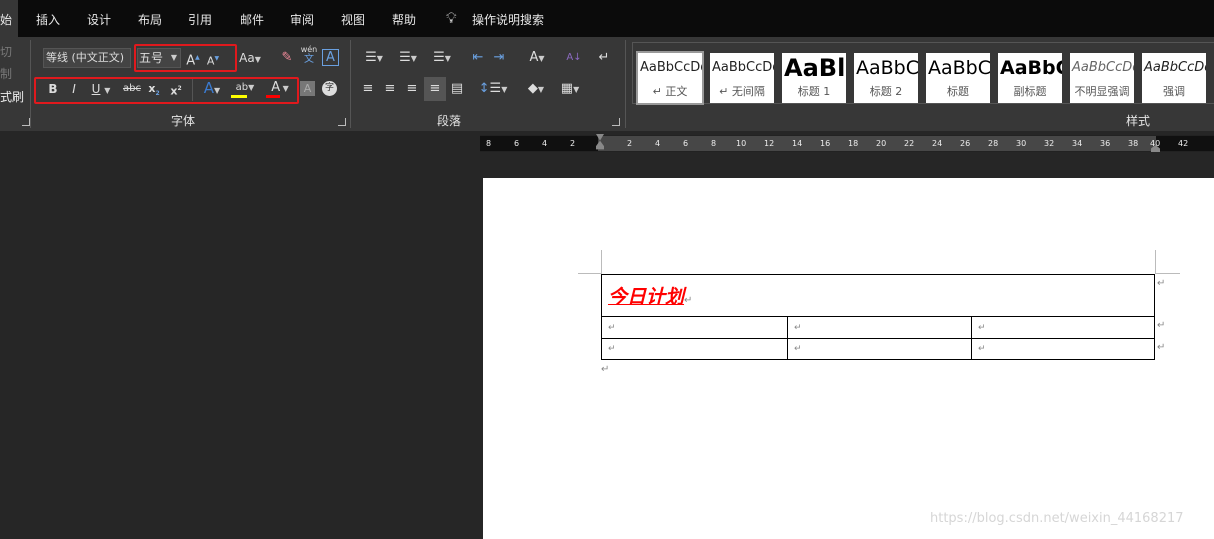 The height and width of the screenshot is (539, 1214). I want to click on font-name-select: 等线 (中文正文), so click(87, 58).